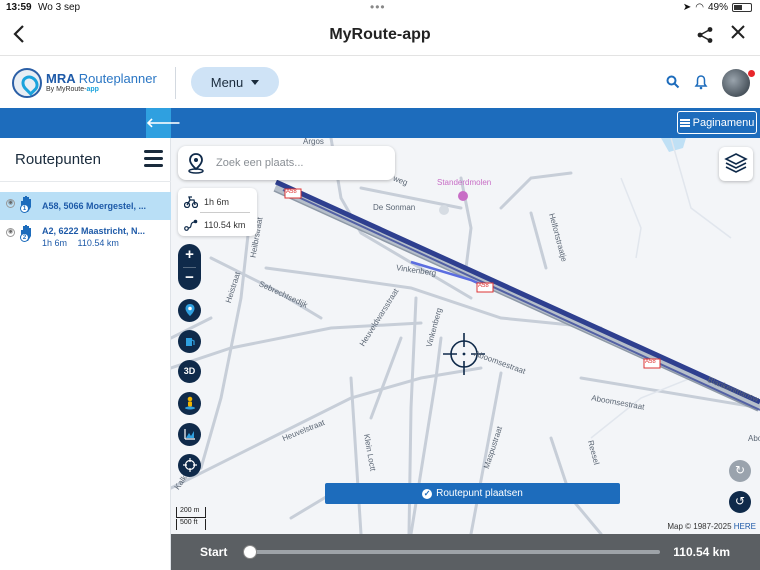 The width and height of the screenshot is (760, 570). What do you see at coordinates (706, 36) in the screenshot?
I see `share-icon` at bounding box center [706, 36].